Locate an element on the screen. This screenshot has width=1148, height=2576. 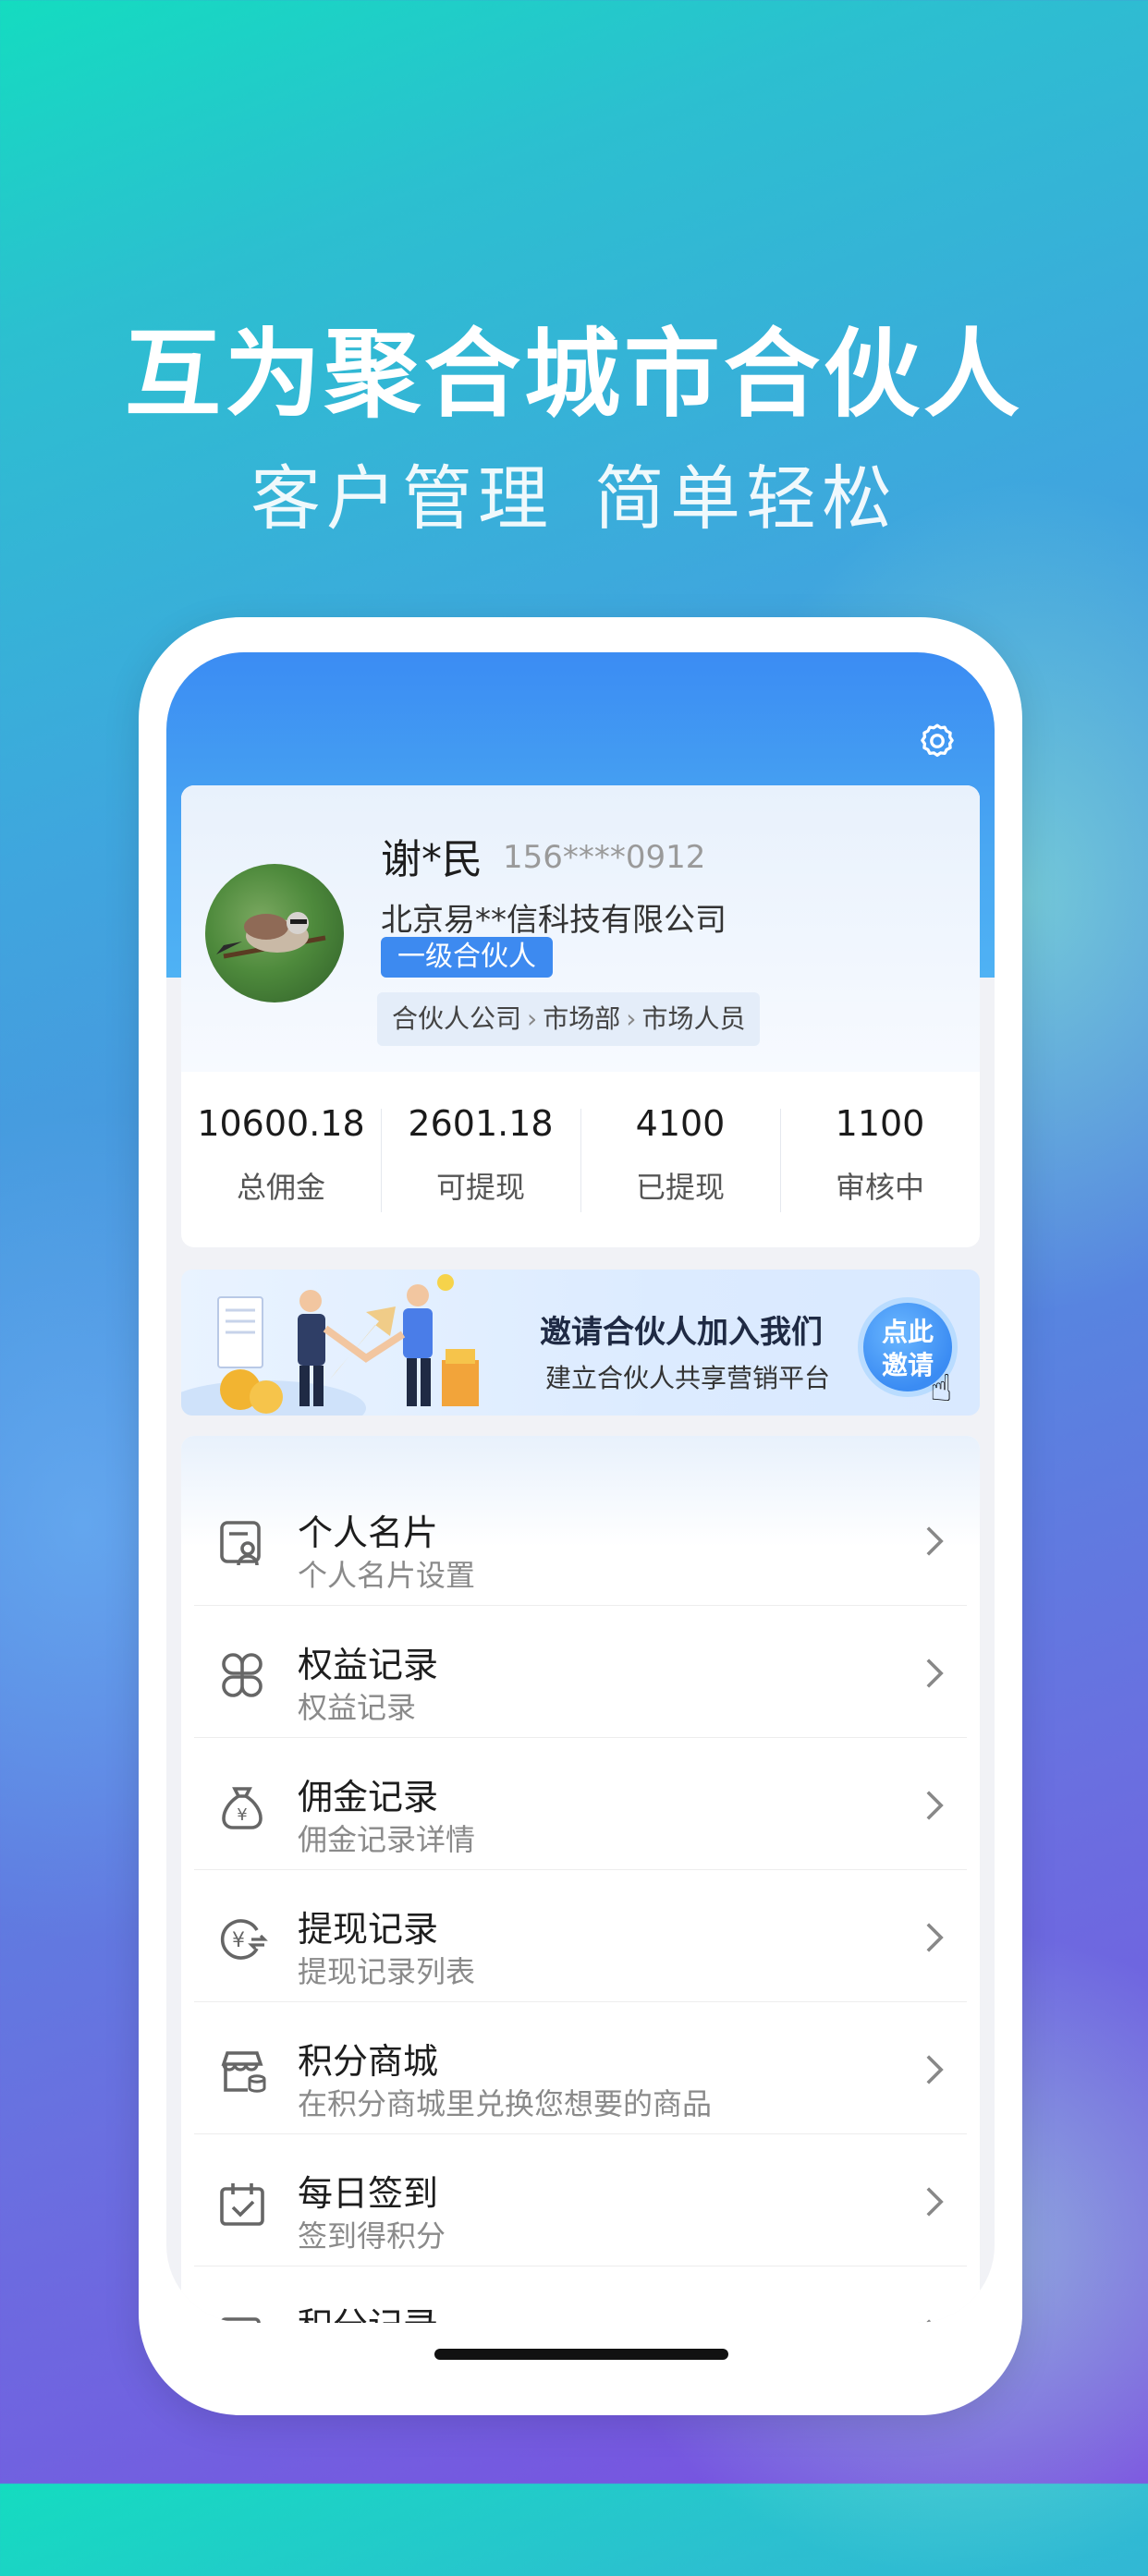
calendar-check-icon is located at coordinates (242, 2204).